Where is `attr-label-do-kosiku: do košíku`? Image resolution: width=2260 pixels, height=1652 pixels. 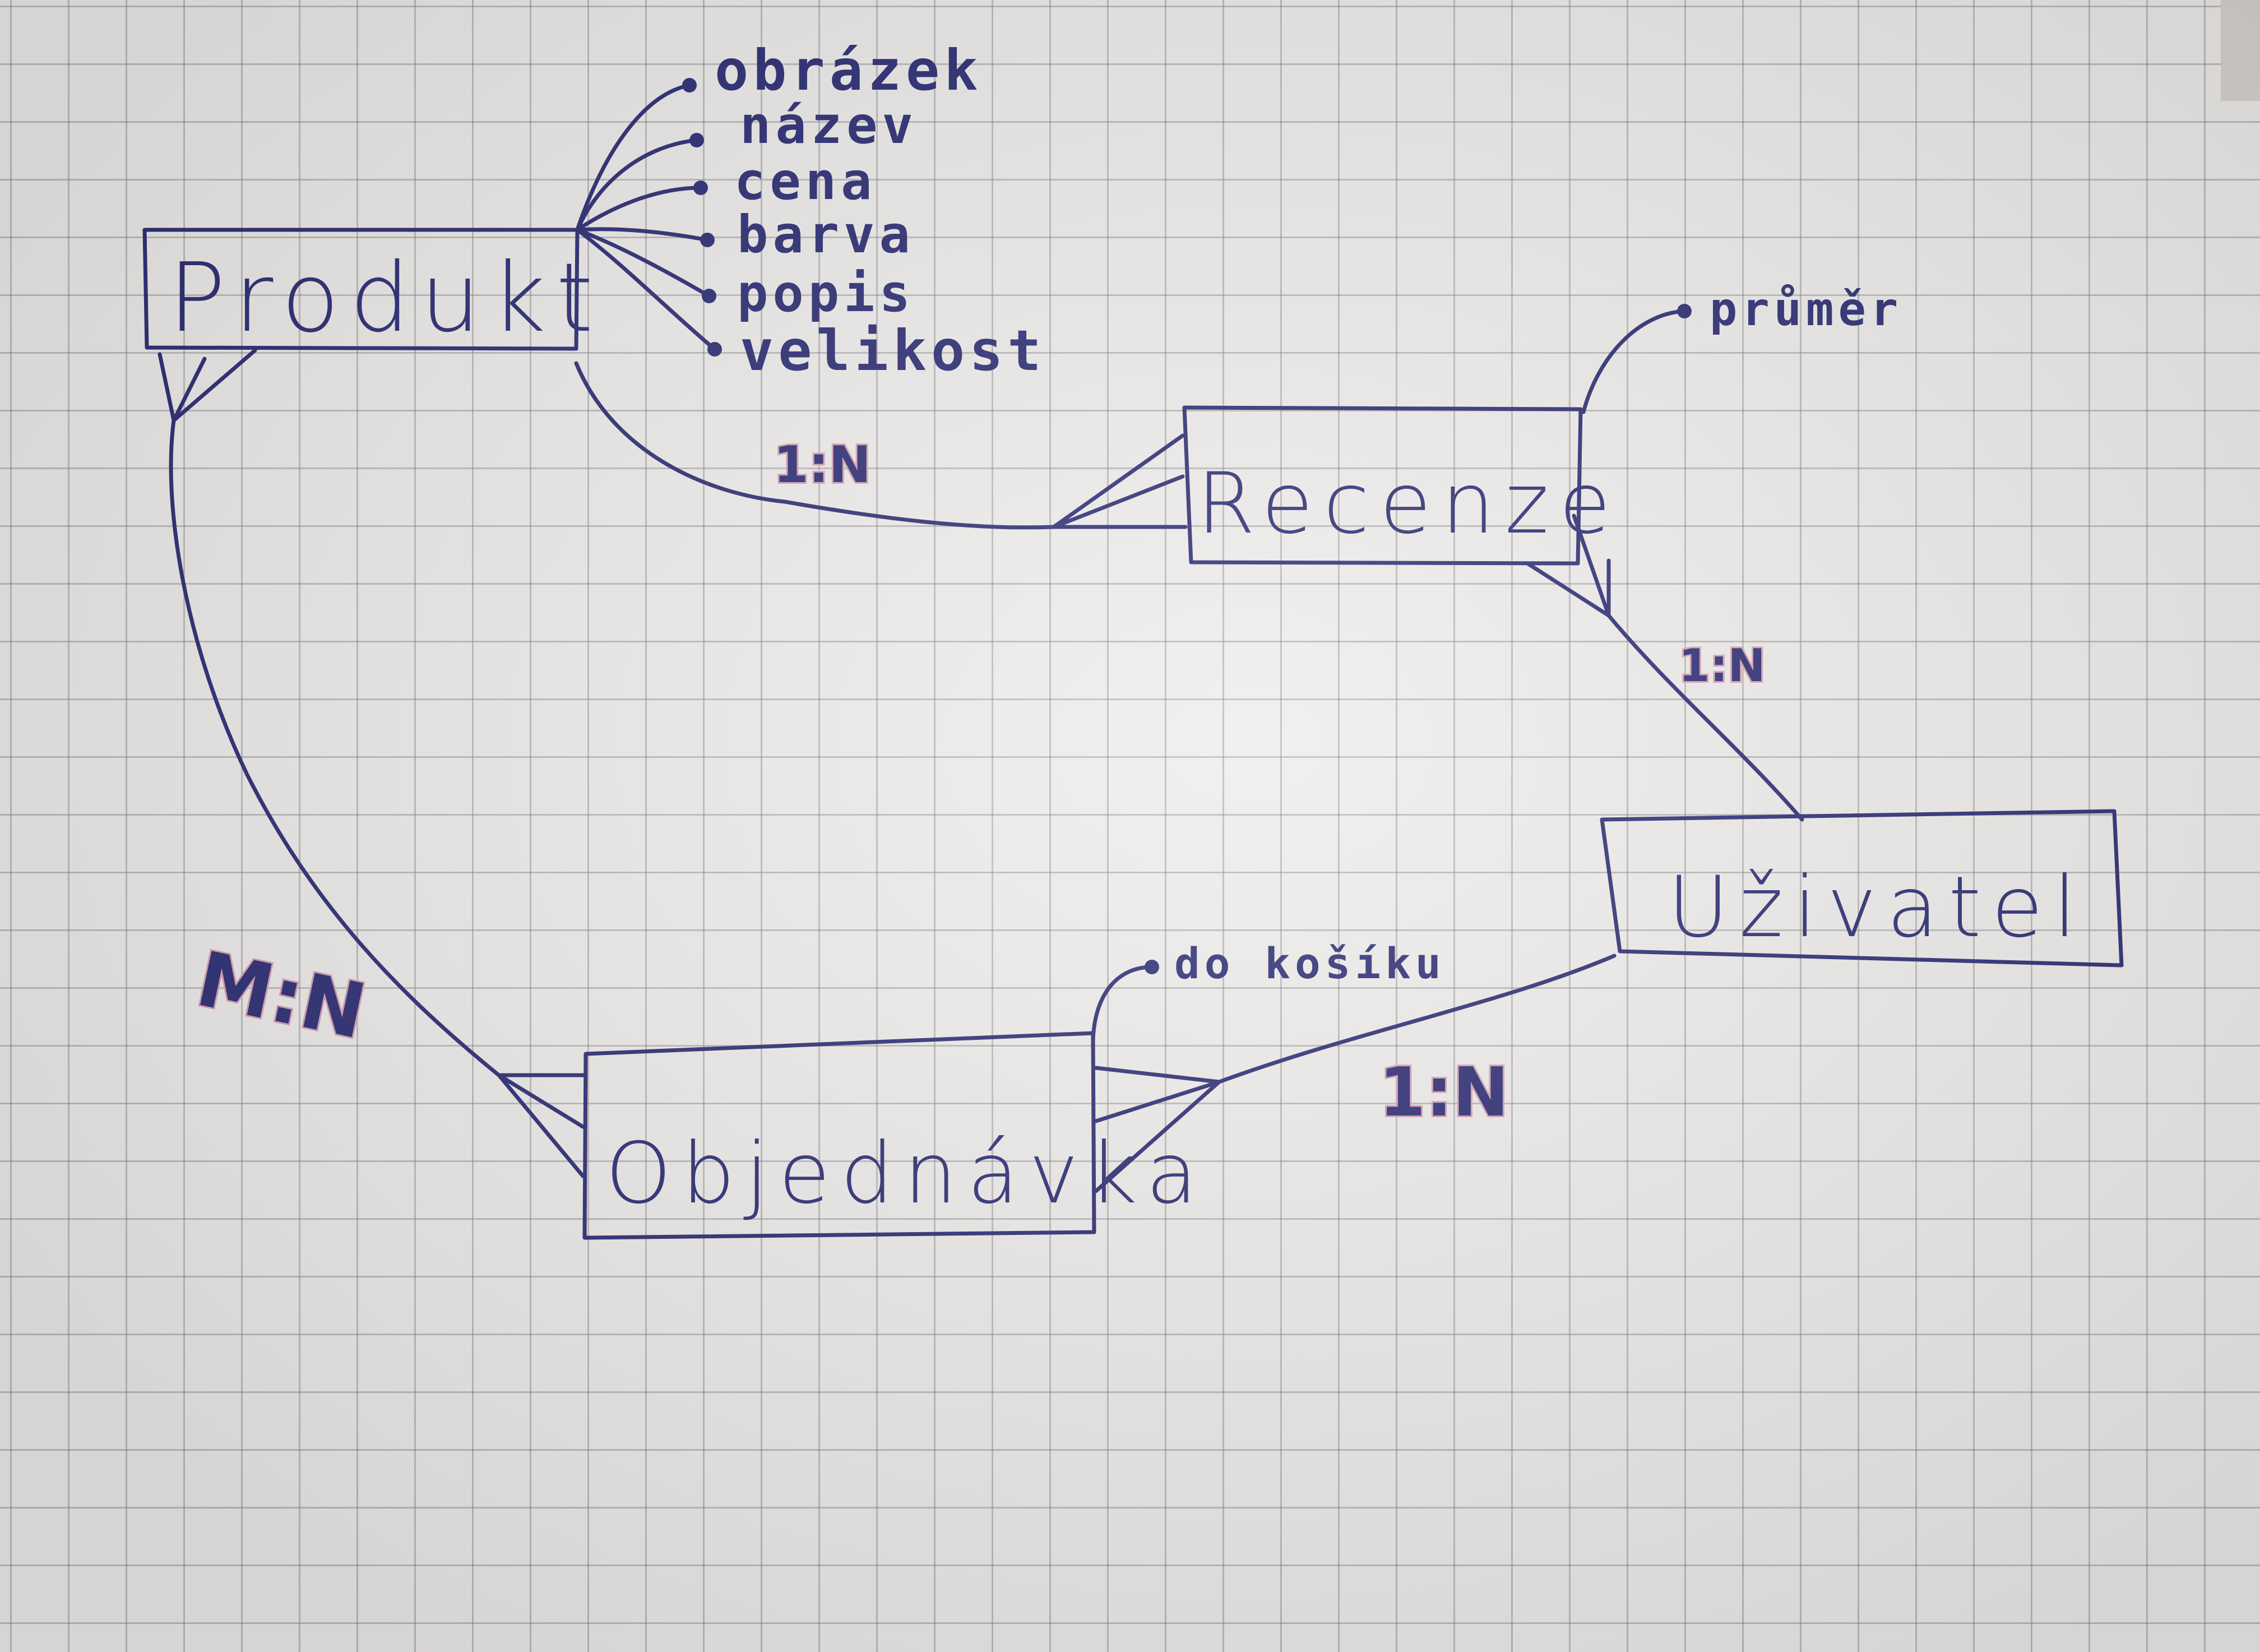
attr-label-do-kosiku: do košíku is located at coordinates (1310, 963).